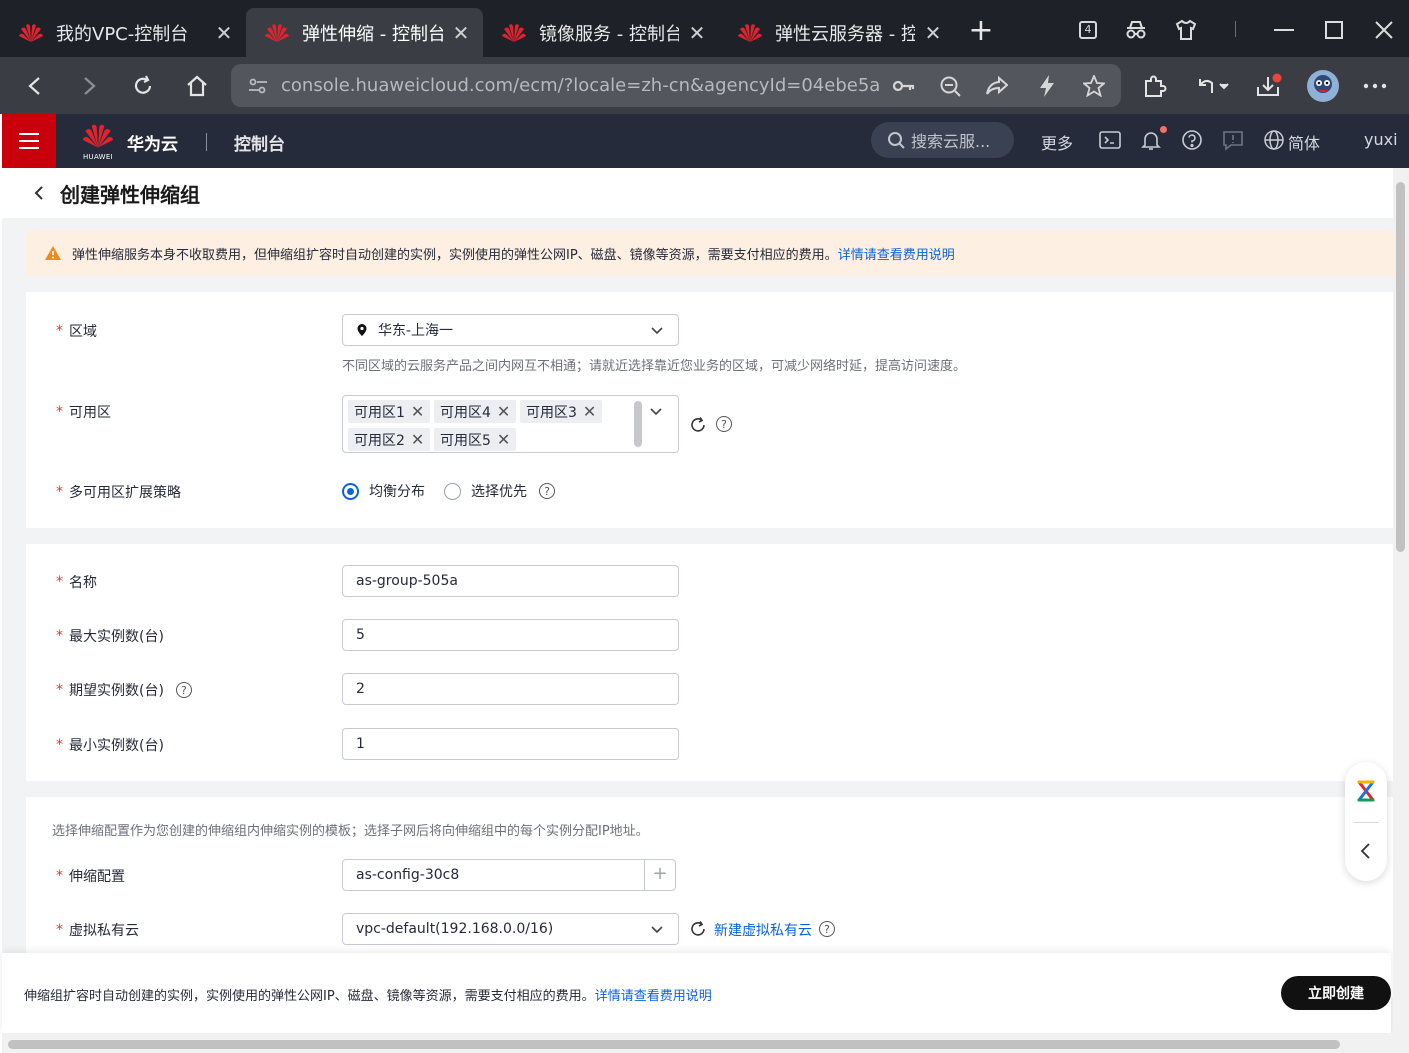  I want to click on fee-details-link: 详情请查看费用说明, so click(896, 253).